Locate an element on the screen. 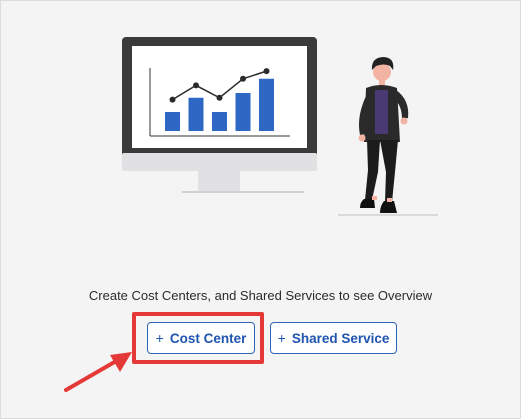  red-arrow-icon is located at coordinates (98, 372).